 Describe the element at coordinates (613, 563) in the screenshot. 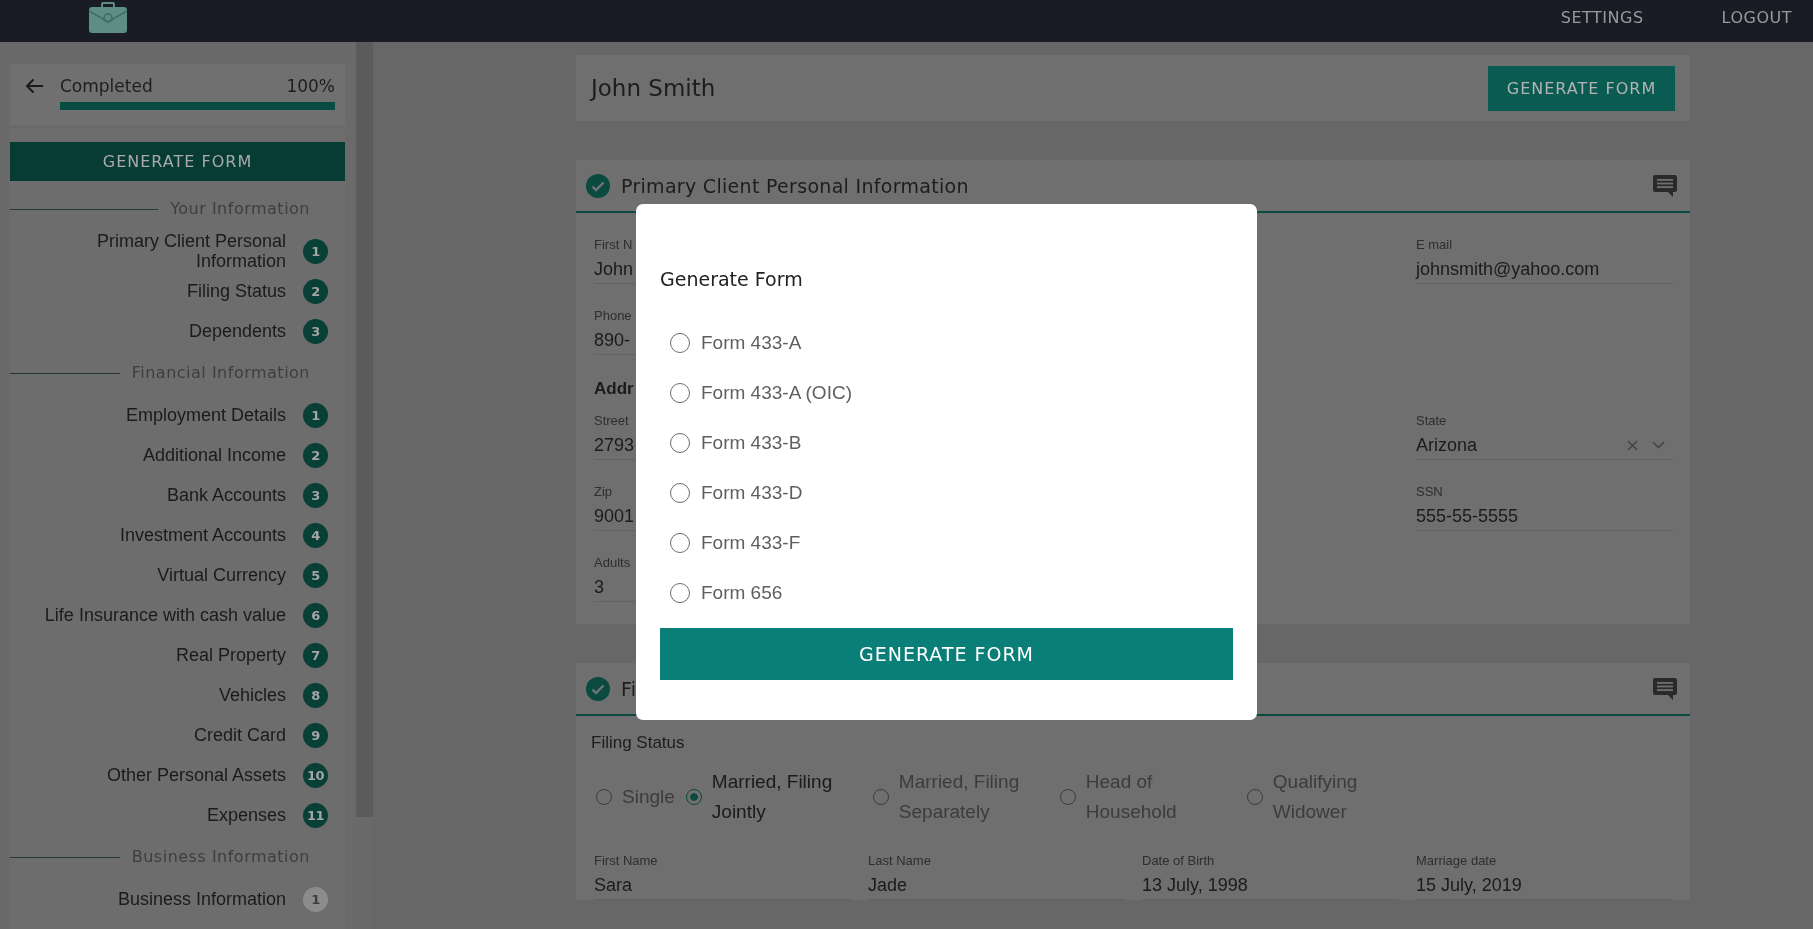

I see `field-label: Adults` at that location.